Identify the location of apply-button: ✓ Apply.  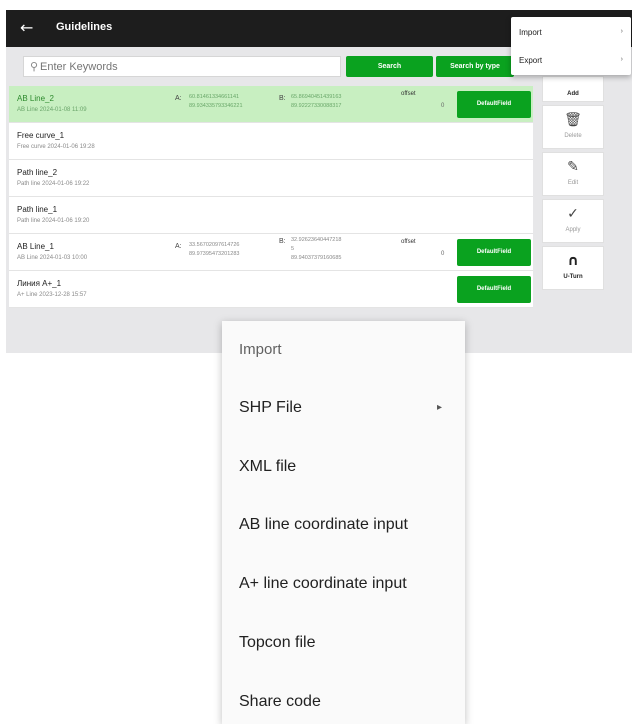
(573, 221).